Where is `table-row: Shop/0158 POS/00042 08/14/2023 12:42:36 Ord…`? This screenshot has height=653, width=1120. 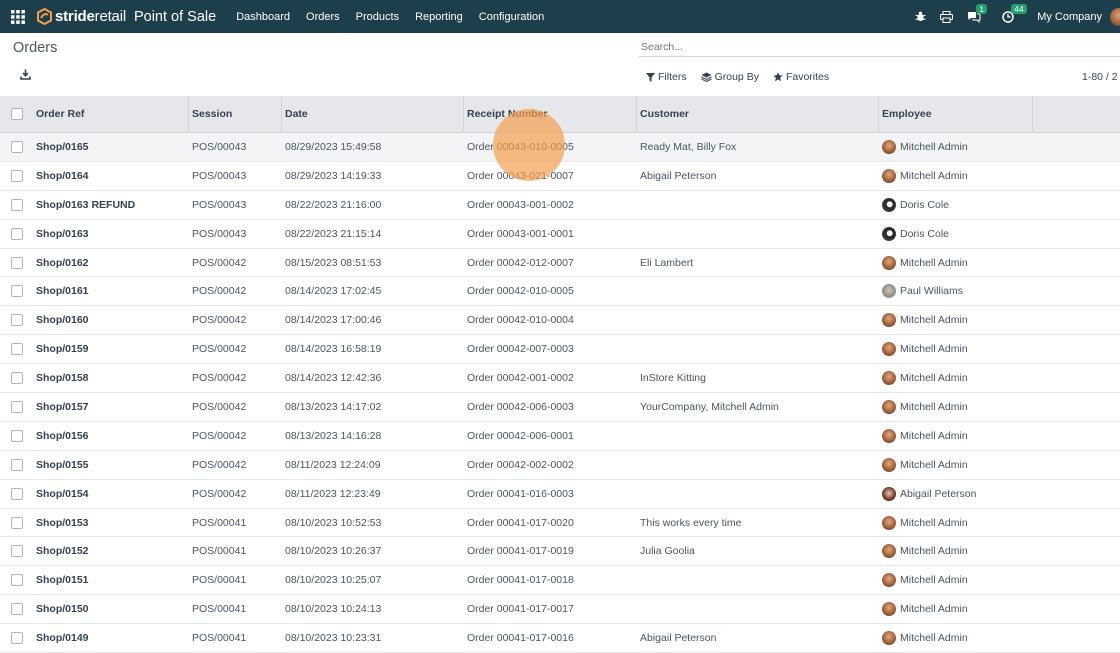 table-row: Shop/0158 POS/00042 08/14/2023 12:42:36 Ord… is located at coordinates (560, 379).